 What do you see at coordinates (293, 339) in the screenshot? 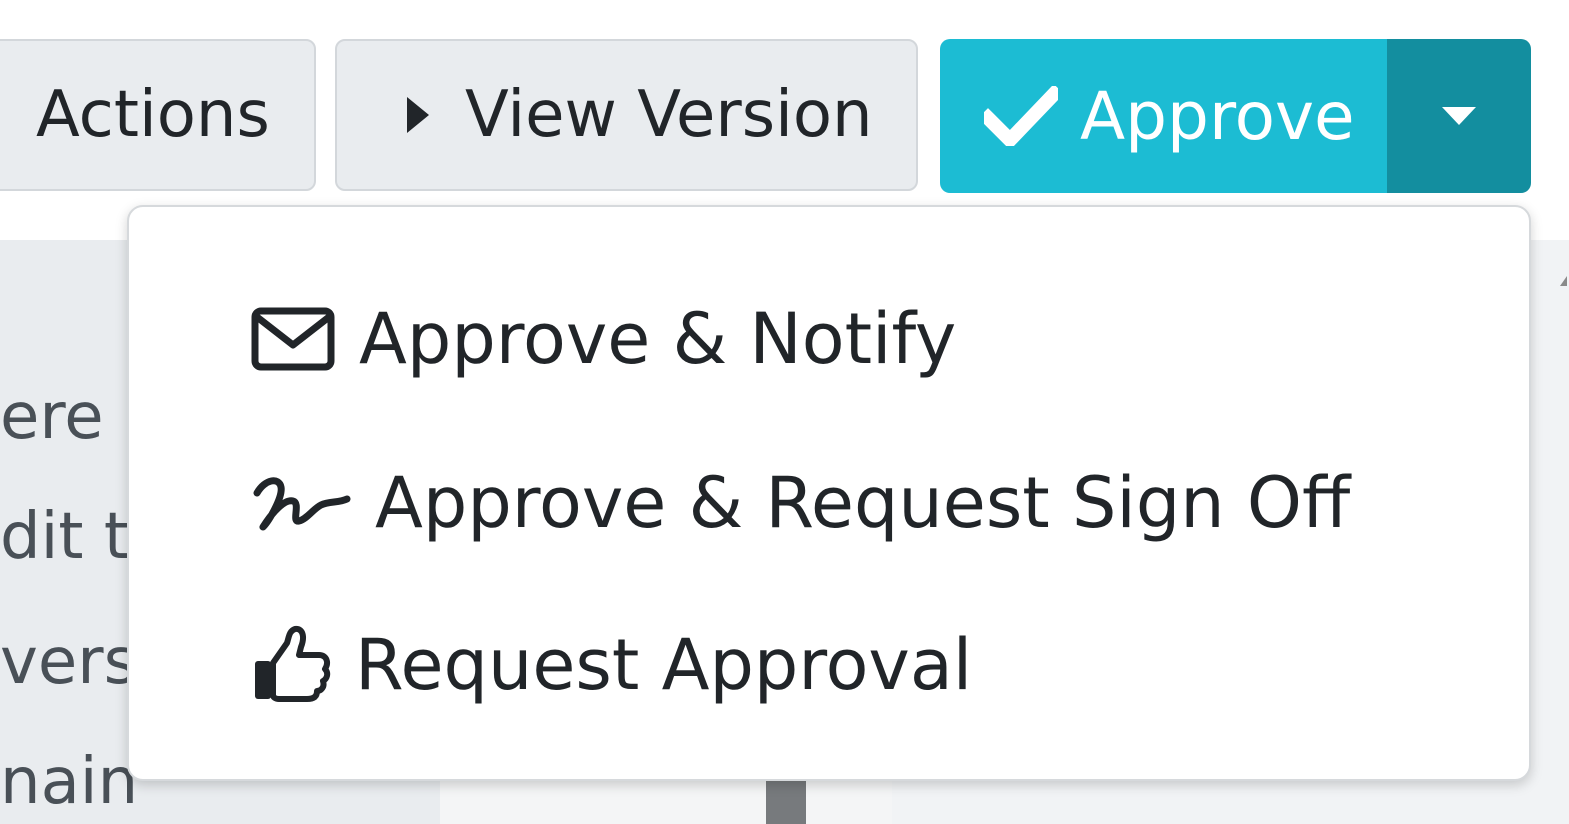
I see `envelope-icon` at bounding box center [293, 339].